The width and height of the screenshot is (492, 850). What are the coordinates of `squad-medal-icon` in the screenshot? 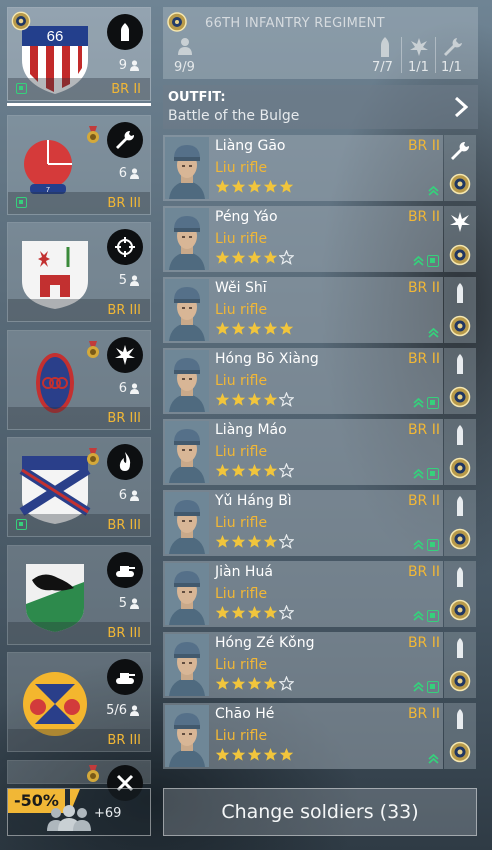 It's located at (21, 21).